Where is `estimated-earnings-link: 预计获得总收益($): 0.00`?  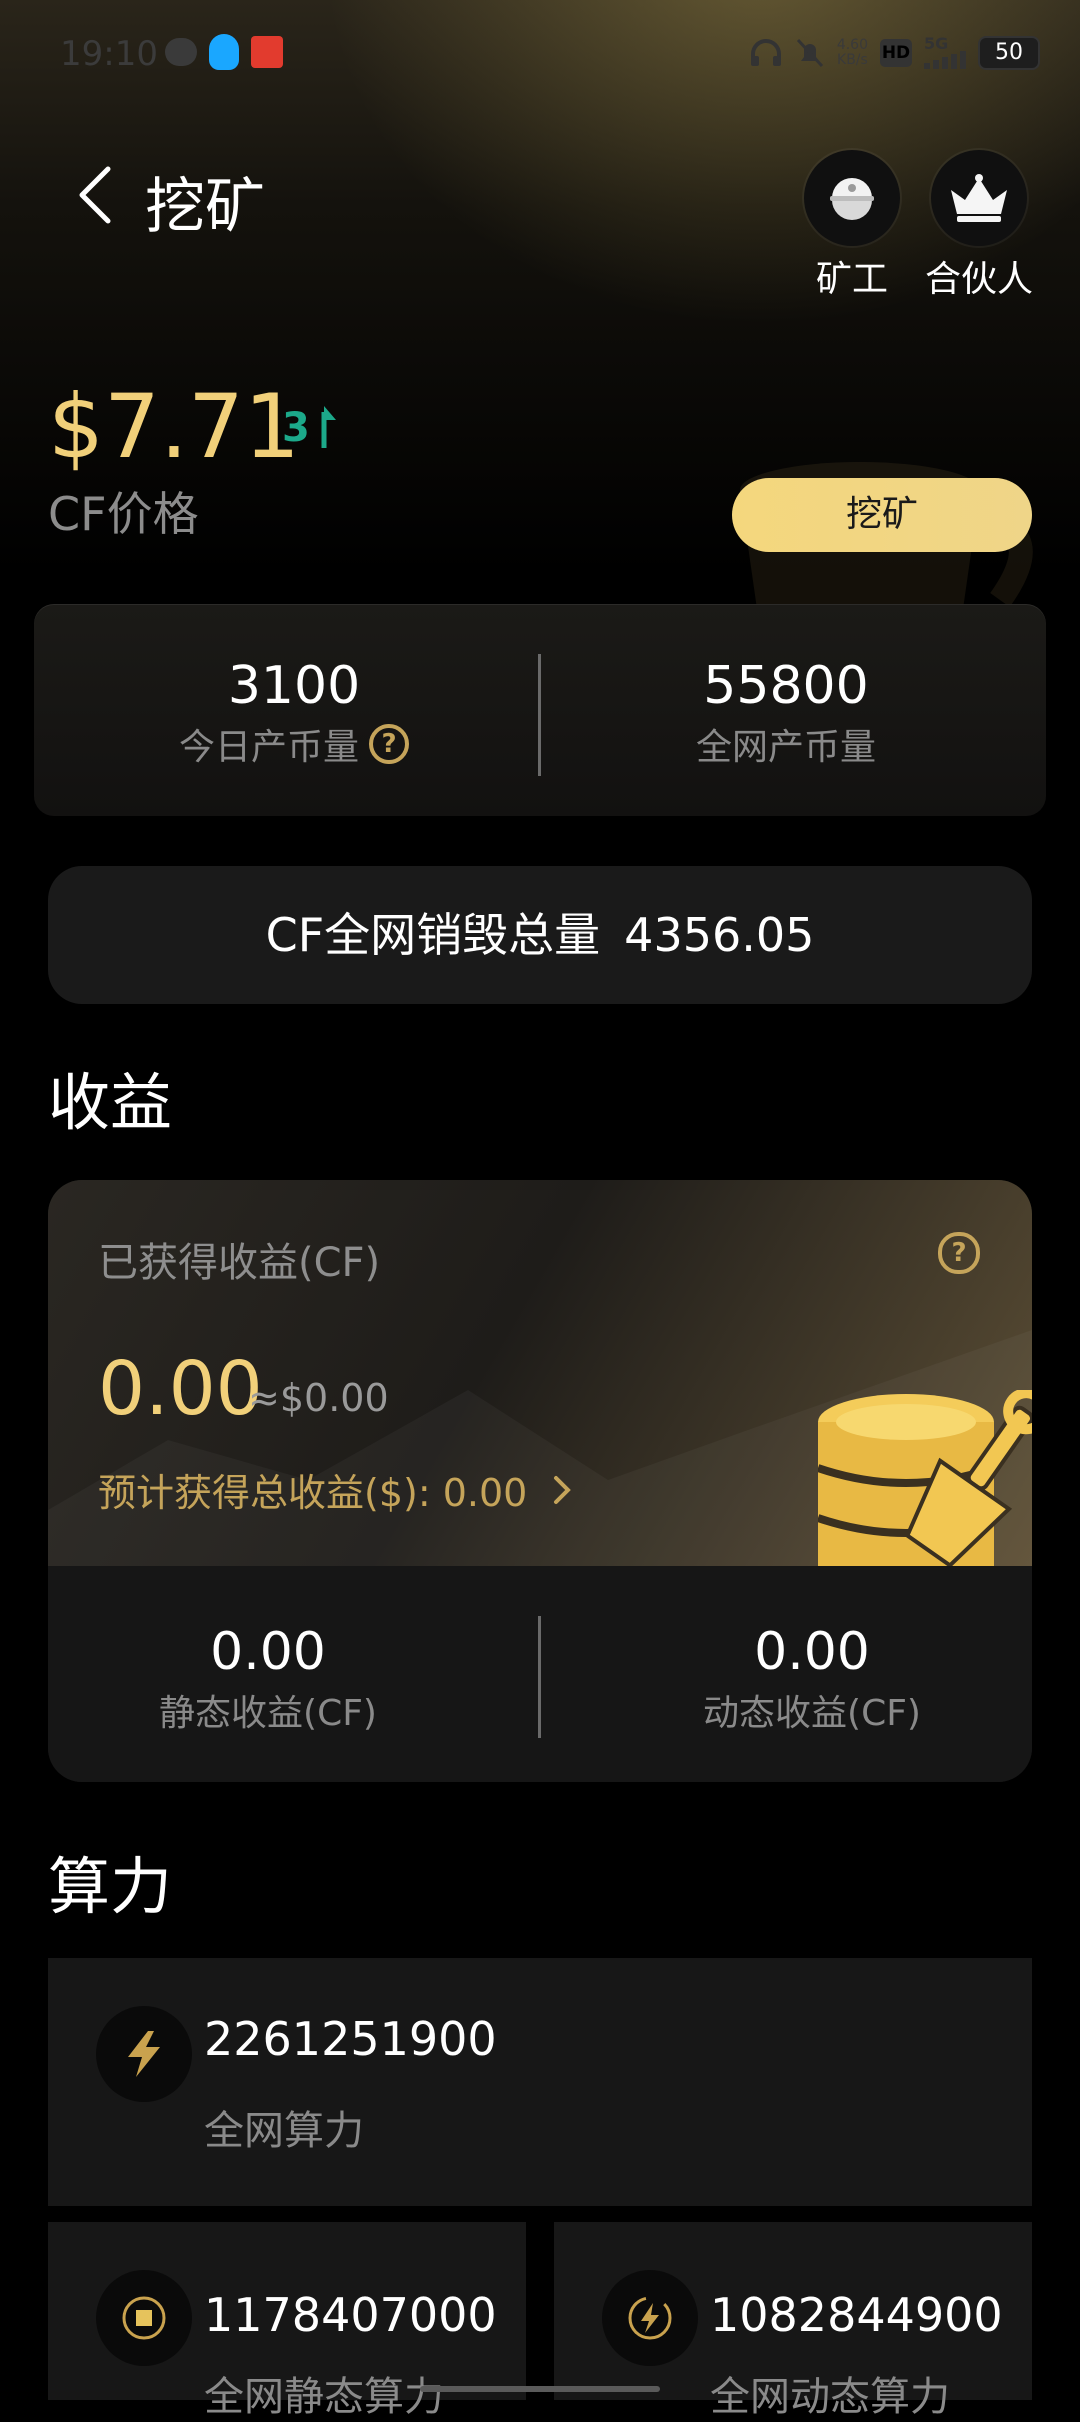
estimated-earnings-link: 预计获得总收益($): 0.00 is located at coordinates (335, 1489).